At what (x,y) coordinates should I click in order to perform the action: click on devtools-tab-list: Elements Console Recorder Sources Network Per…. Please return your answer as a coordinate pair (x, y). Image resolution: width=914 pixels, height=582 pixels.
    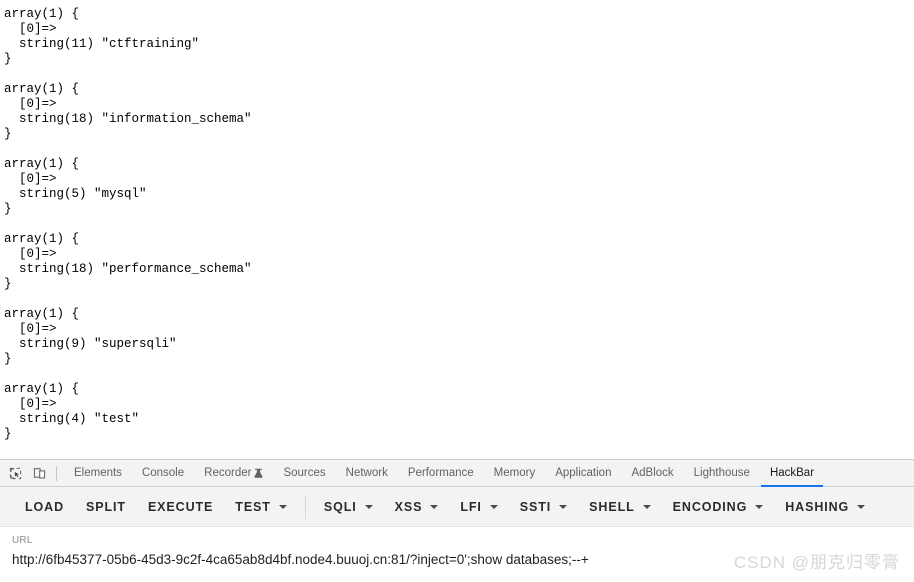
    Looking at the image, I should click on (444, 473).